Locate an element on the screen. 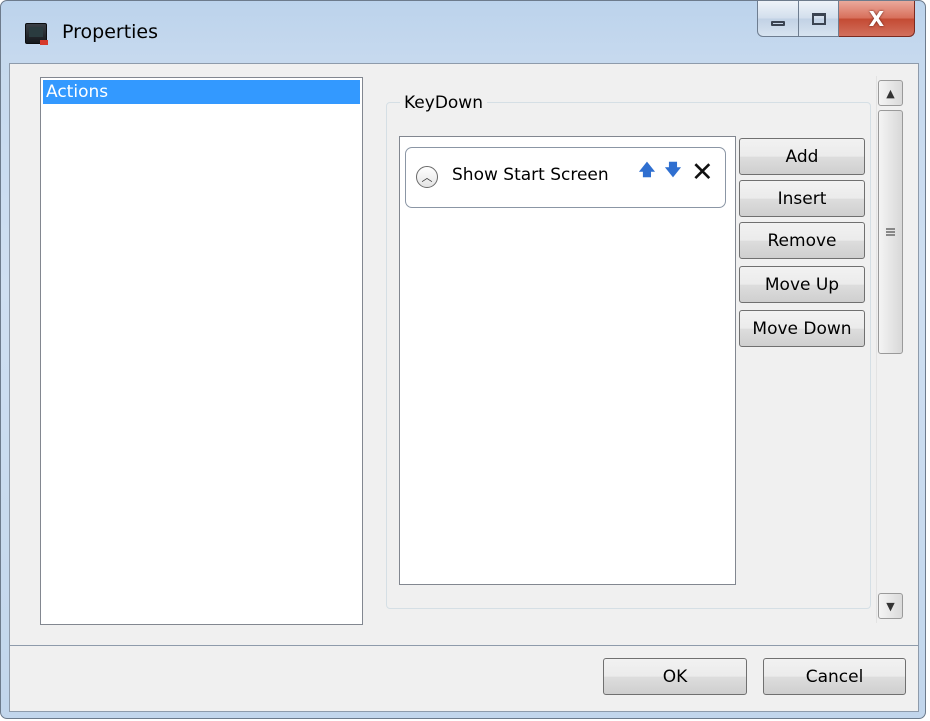  action-label: Show Start Screen is located at coordinates (530, 175).